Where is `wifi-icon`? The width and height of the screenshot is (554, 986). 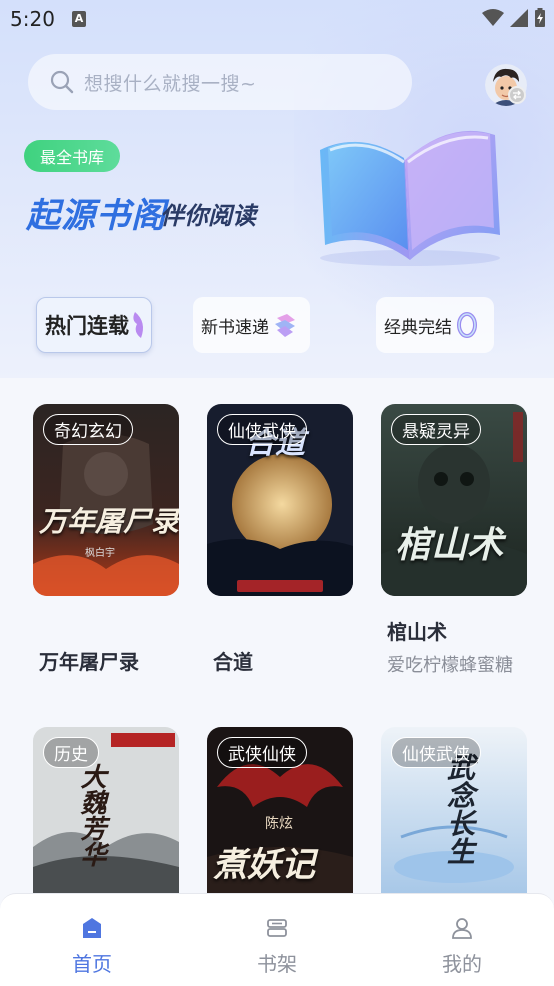
wifi-icon is located at coordinates (493, 17).